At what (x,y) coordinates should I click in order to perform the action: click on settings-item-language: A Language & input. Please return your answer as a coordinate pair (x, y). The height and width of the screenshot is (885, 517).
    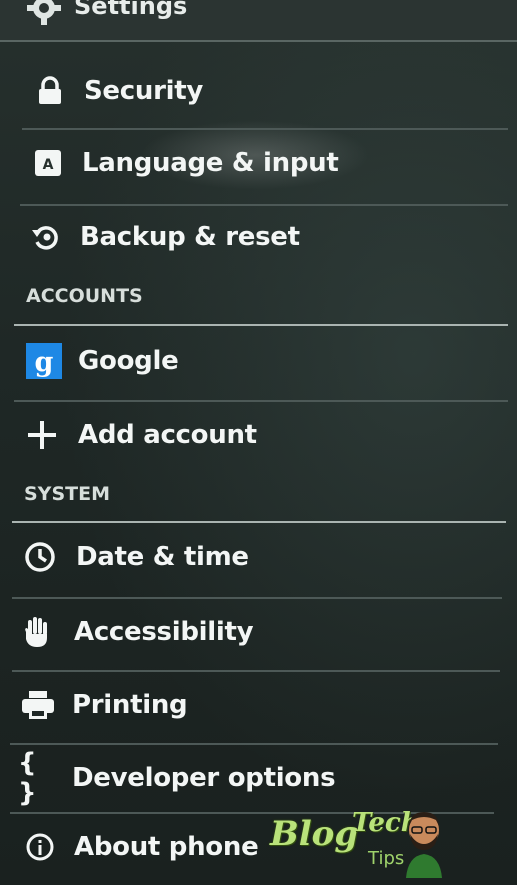
    Looking at the image, I should click on (258, 163).